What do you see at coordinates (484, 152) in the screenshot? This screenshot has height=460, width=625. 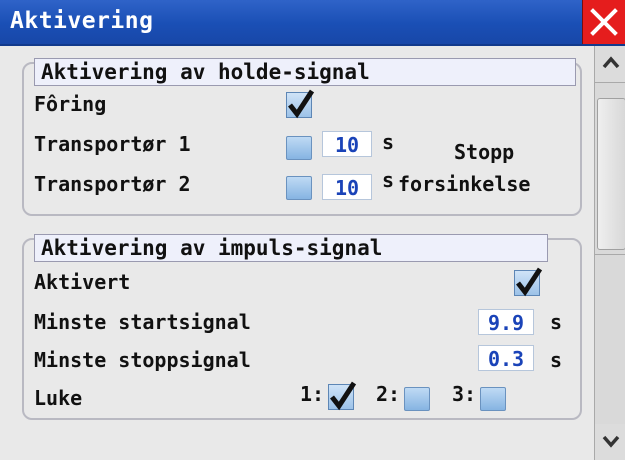 I see `stopp-label: Stopp` at bounding box center [484, 152].